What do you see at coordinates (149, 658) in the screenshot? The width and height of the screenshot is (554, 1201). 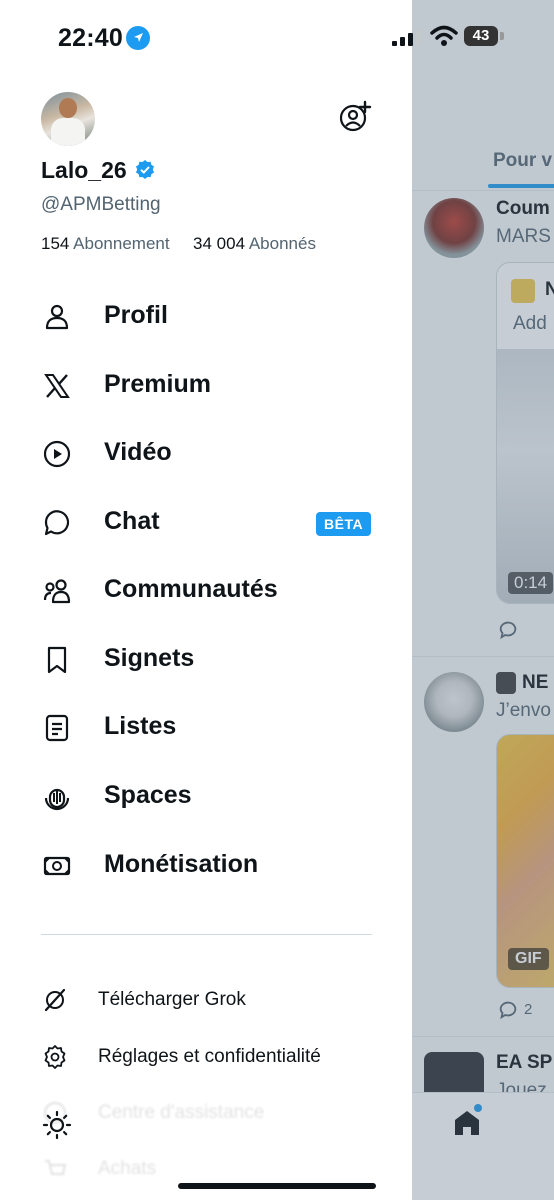 I see `menu-label: Signets` at bounding box center [149, 658].